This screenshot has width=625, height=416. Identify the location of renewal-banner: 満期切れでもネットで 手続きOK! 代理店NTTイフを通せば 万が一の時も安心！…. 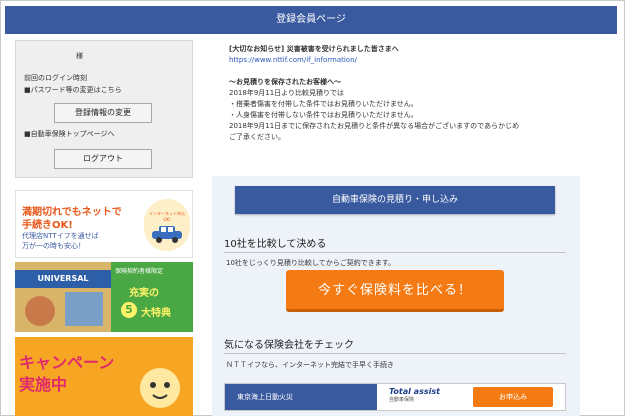
(104, 224).